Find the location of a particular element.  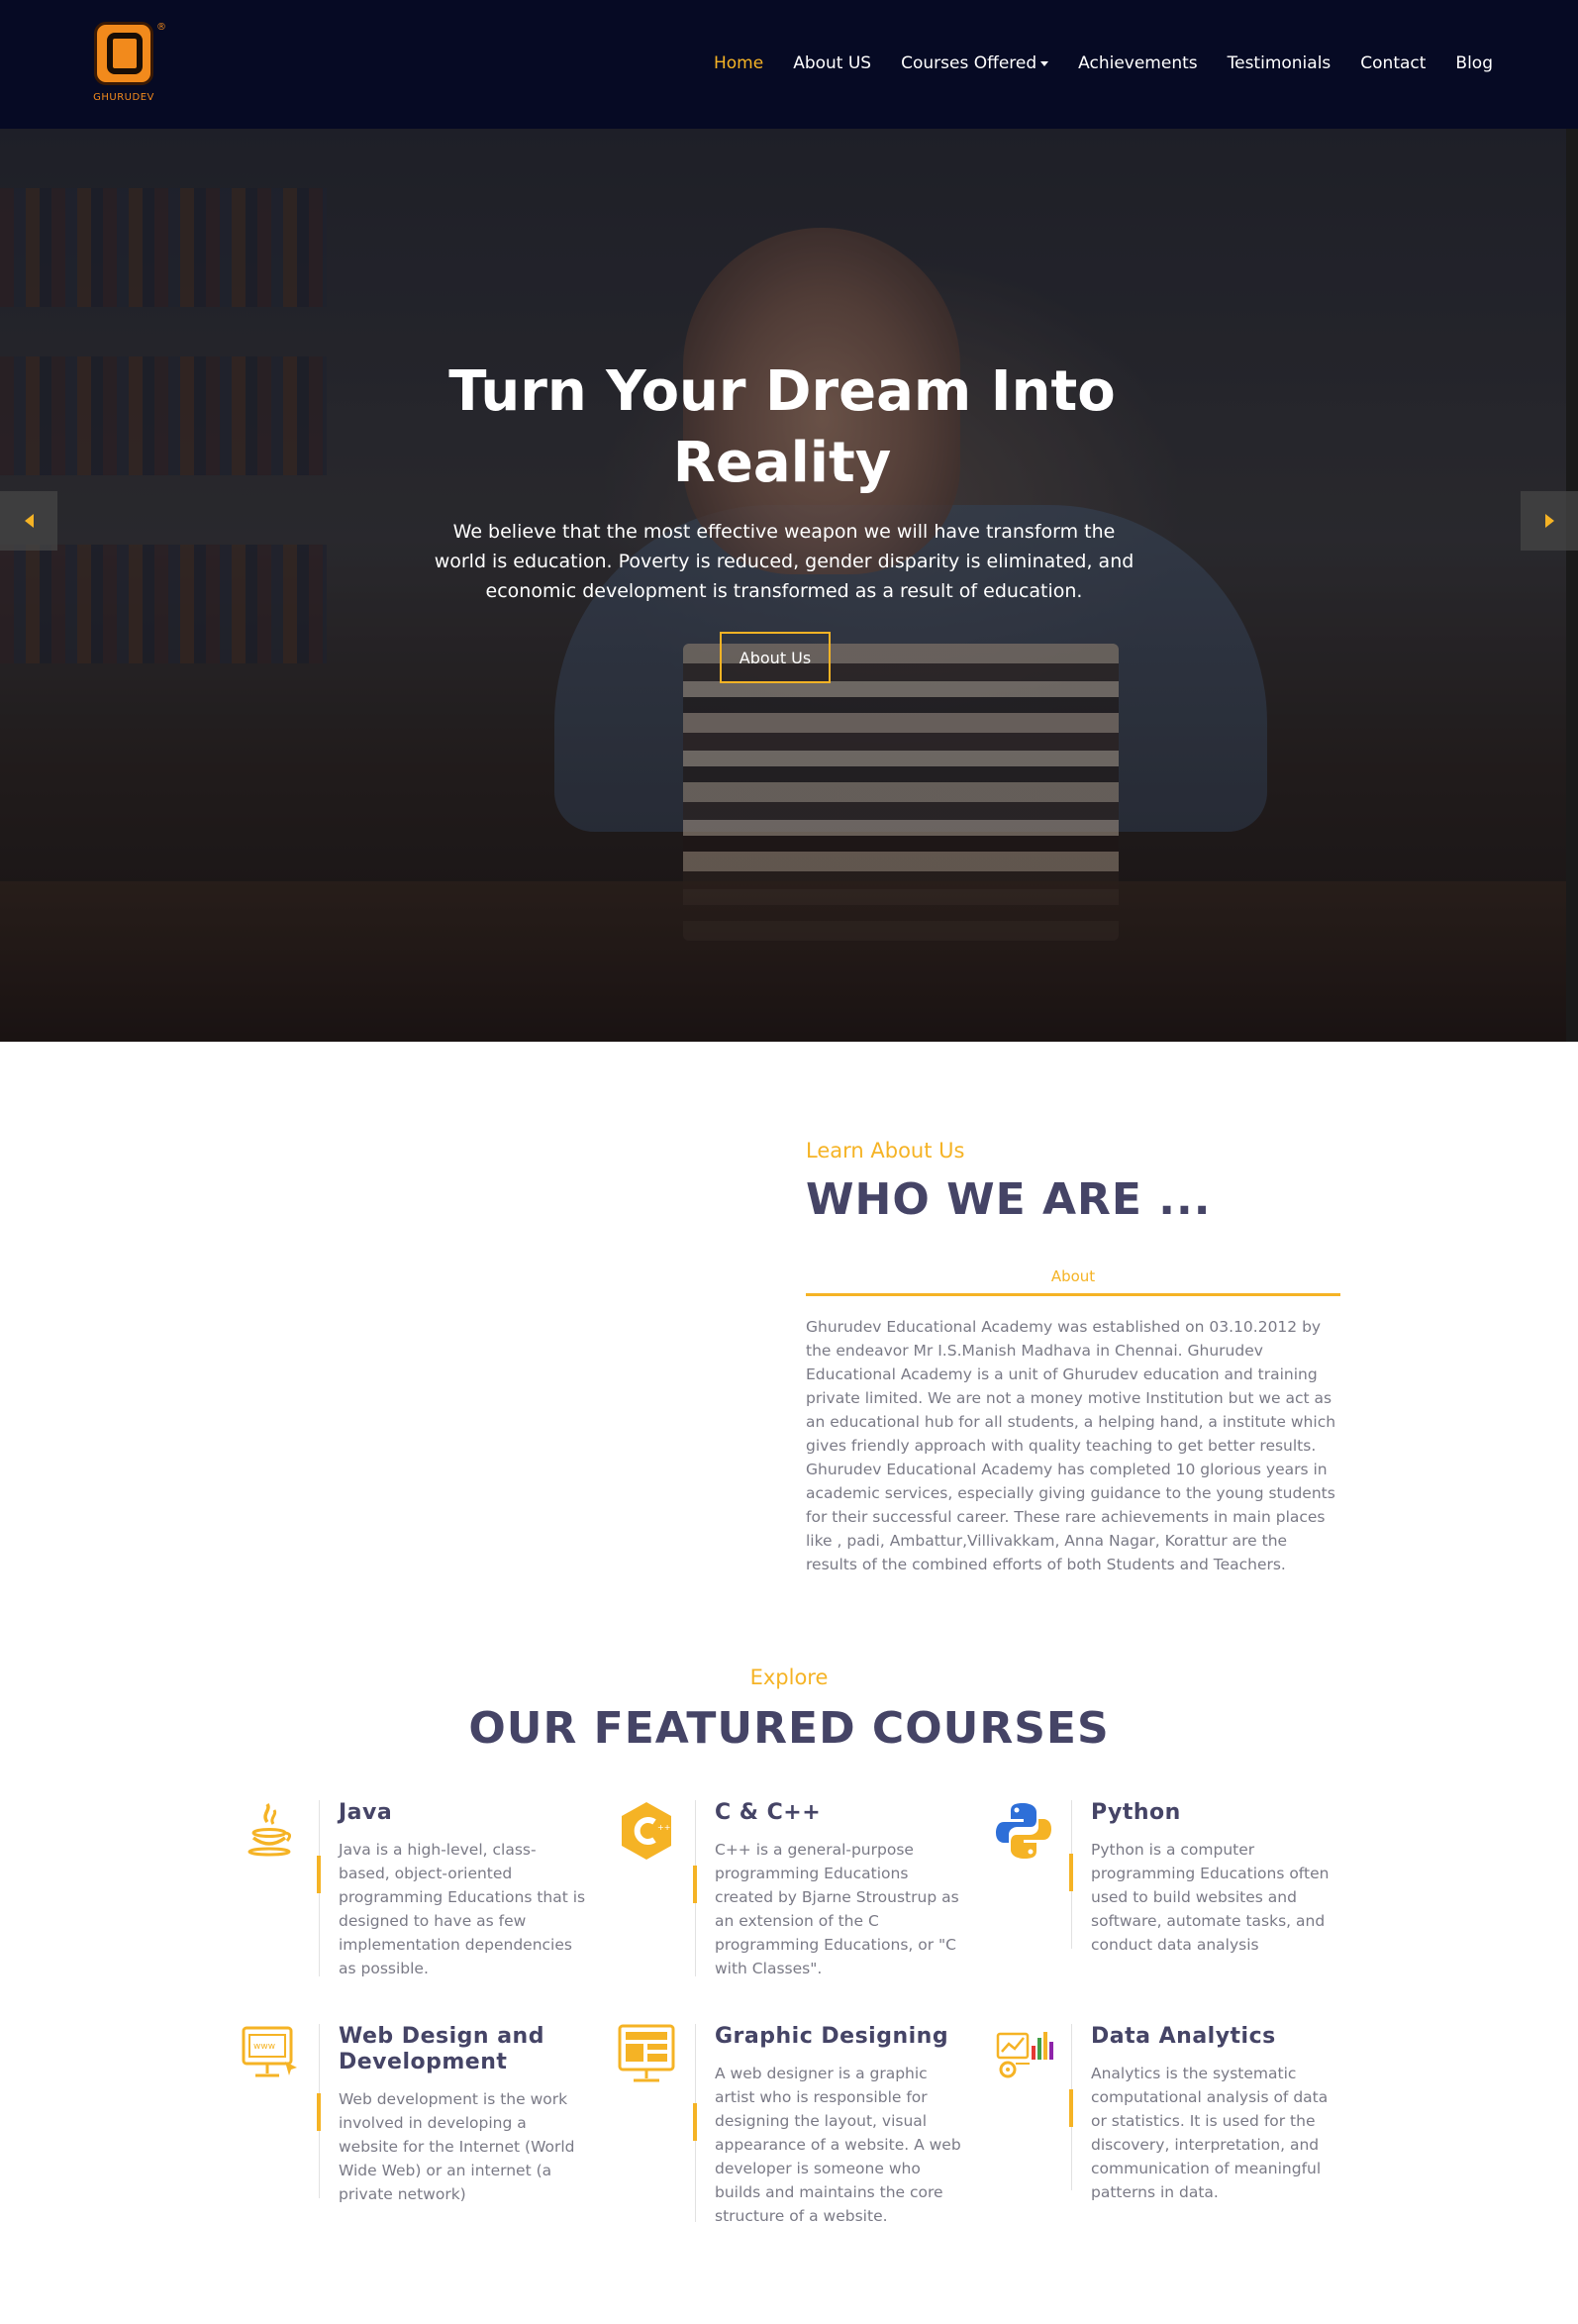

about-subtitle: Learn About Us is located at coordinates (885, 1150).